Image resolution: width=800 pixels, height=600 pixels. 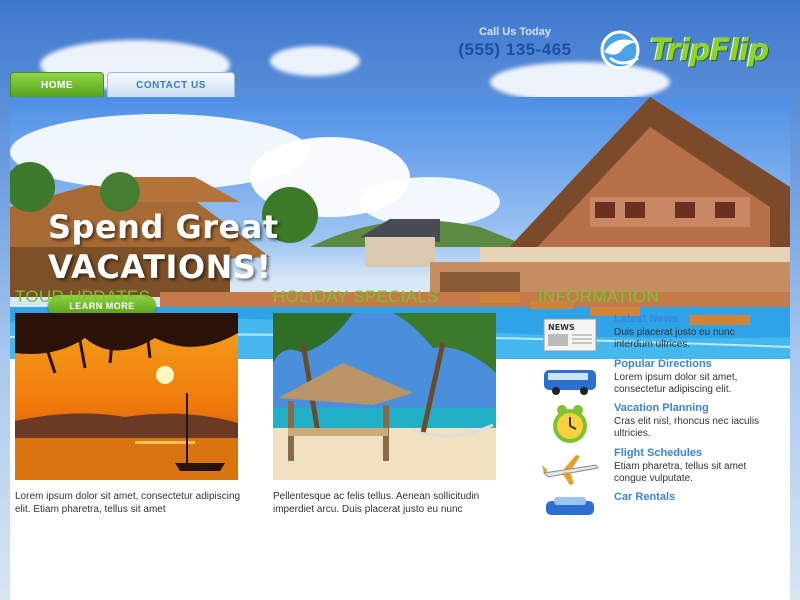 I want to click on info-title: Latest News, so click(x=692, y=319).